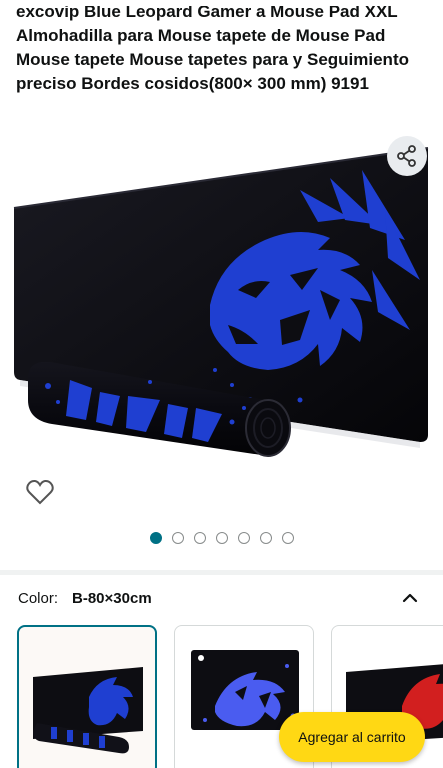  I want to click on status-bar-overlap, so click(221, 3).